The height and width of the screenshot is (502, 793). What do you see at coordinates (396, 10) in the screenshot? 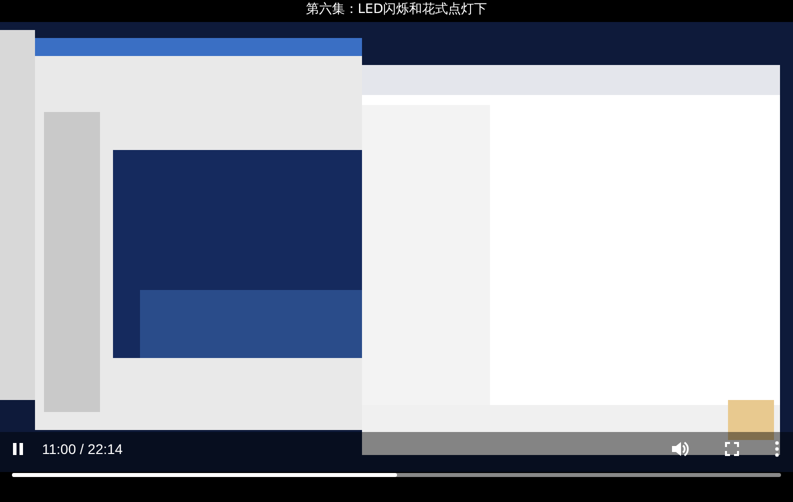
I see `video-title: 第六集：LED闪烁和花式点灯下` at bounding box center [396, 10].